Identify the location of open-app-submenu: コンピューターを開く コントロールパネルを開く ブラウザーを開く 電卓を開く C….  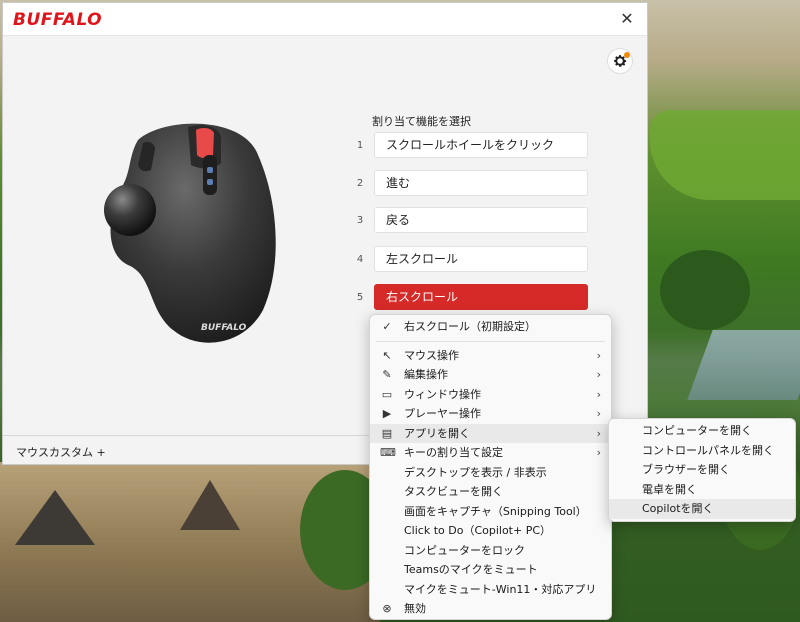
(702, 470).